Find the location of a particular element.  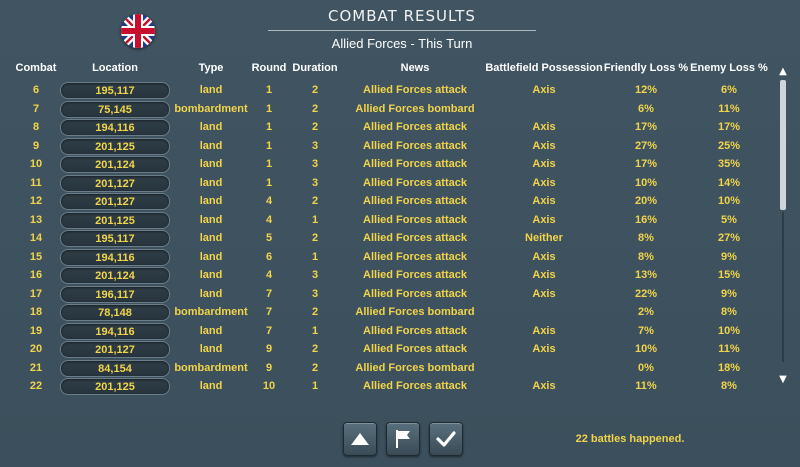

cell-news: Allied Forces bombard is located at coordinates (415, 108).